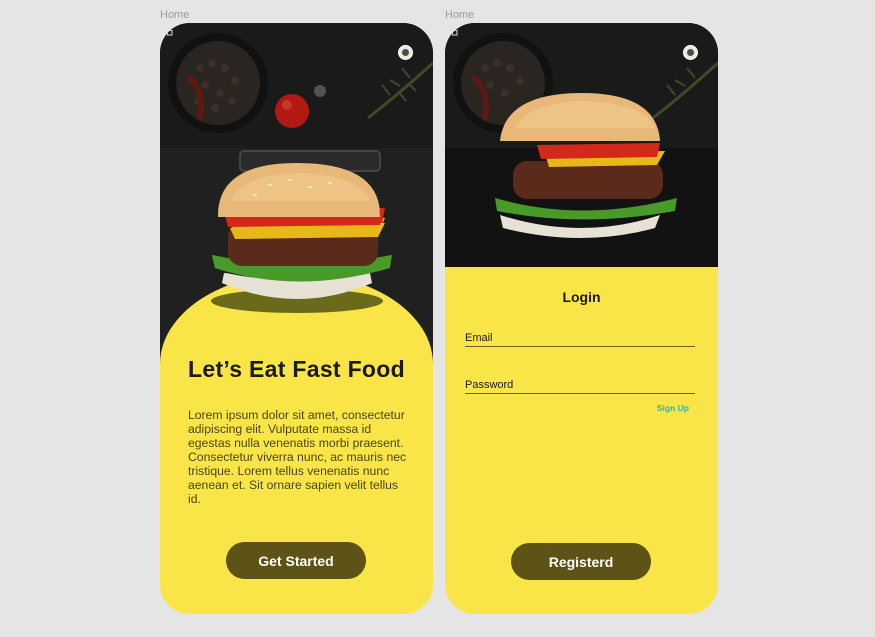 The image size is (875, 637). Describe the element at coordinates (479, 338) in the screenshot. I see `email-label: Email` at that location.